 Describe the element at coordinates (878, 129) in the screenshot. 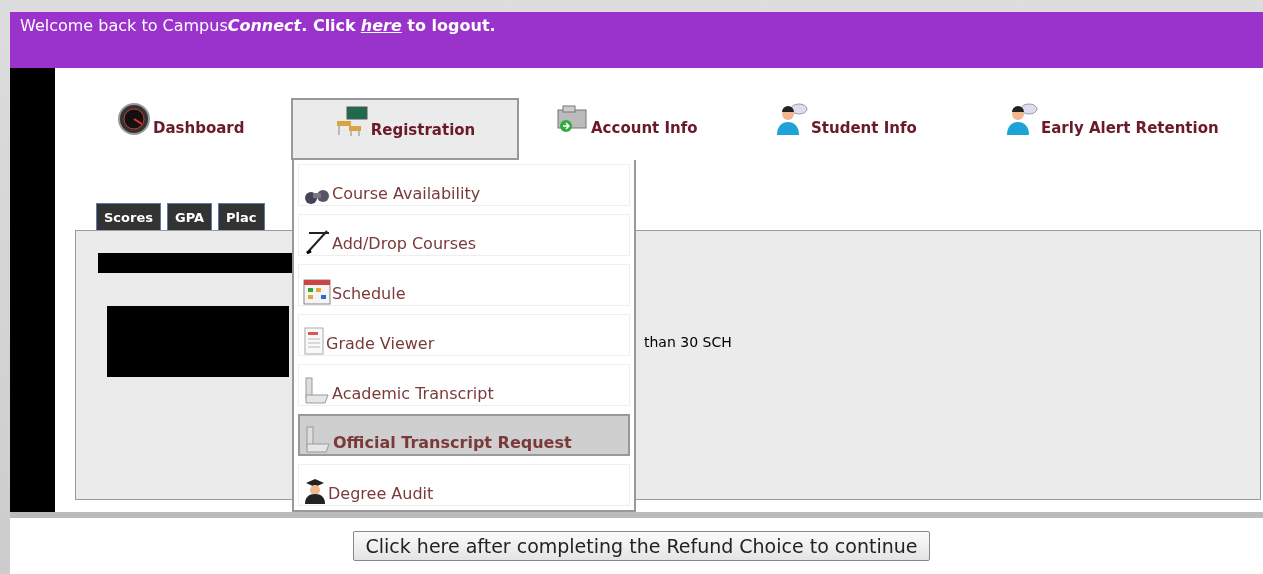

I see `nav-tab: Student Info` at that location.